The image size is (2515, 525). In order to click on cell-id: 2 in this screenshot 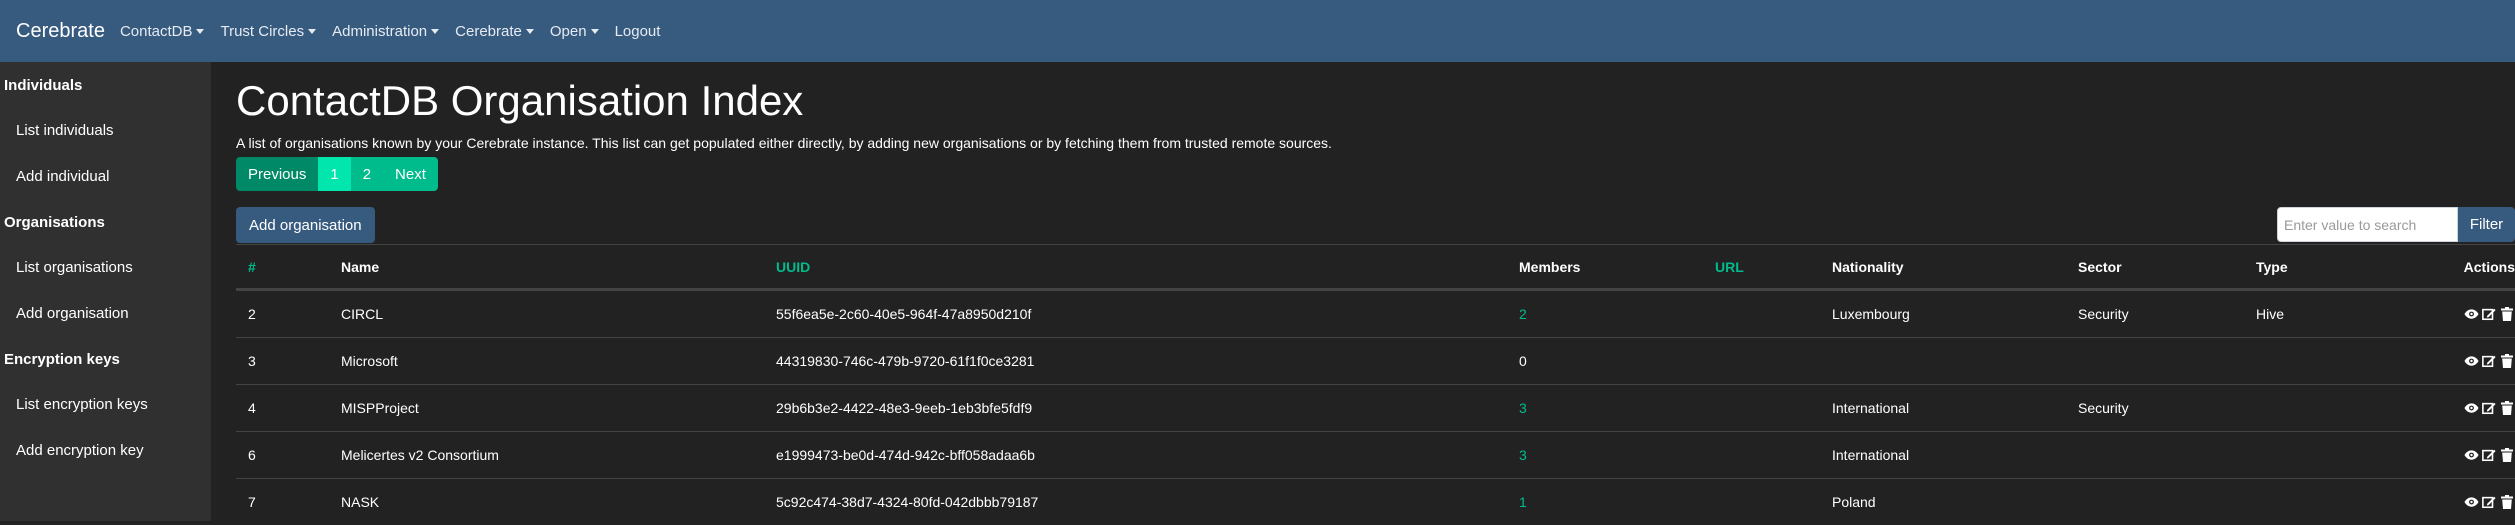, I will do `click(252, 314)`.